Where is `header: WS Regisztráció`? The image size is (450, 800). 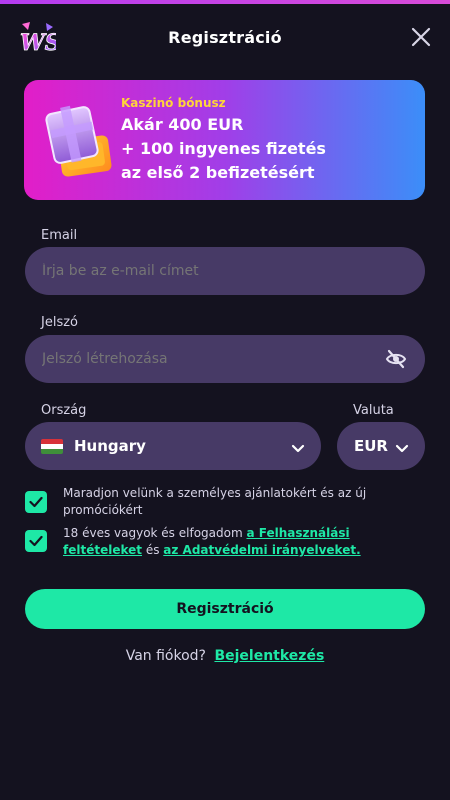
header: WS Regisztráció is located at coordinates (225, 38).